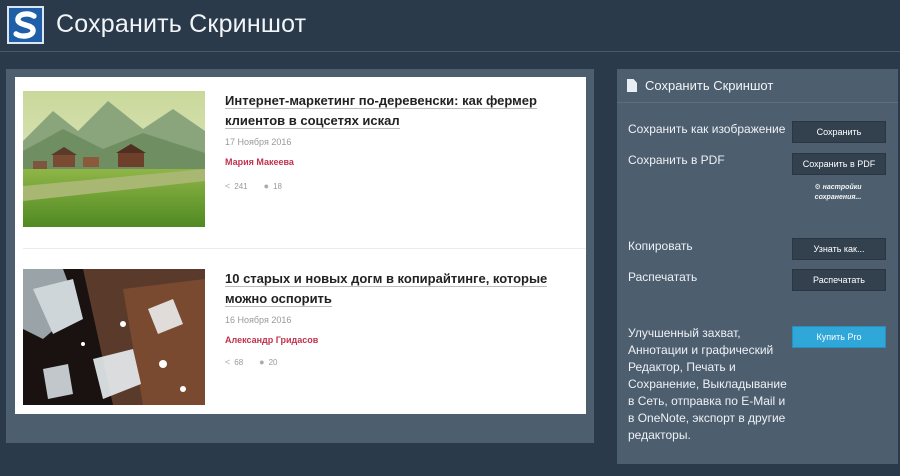 This screenshot has height=476, width=900. Describe the element at coordinates (839, 132) in the screenshot. I see `save-image-button: Сохранить` at that location.